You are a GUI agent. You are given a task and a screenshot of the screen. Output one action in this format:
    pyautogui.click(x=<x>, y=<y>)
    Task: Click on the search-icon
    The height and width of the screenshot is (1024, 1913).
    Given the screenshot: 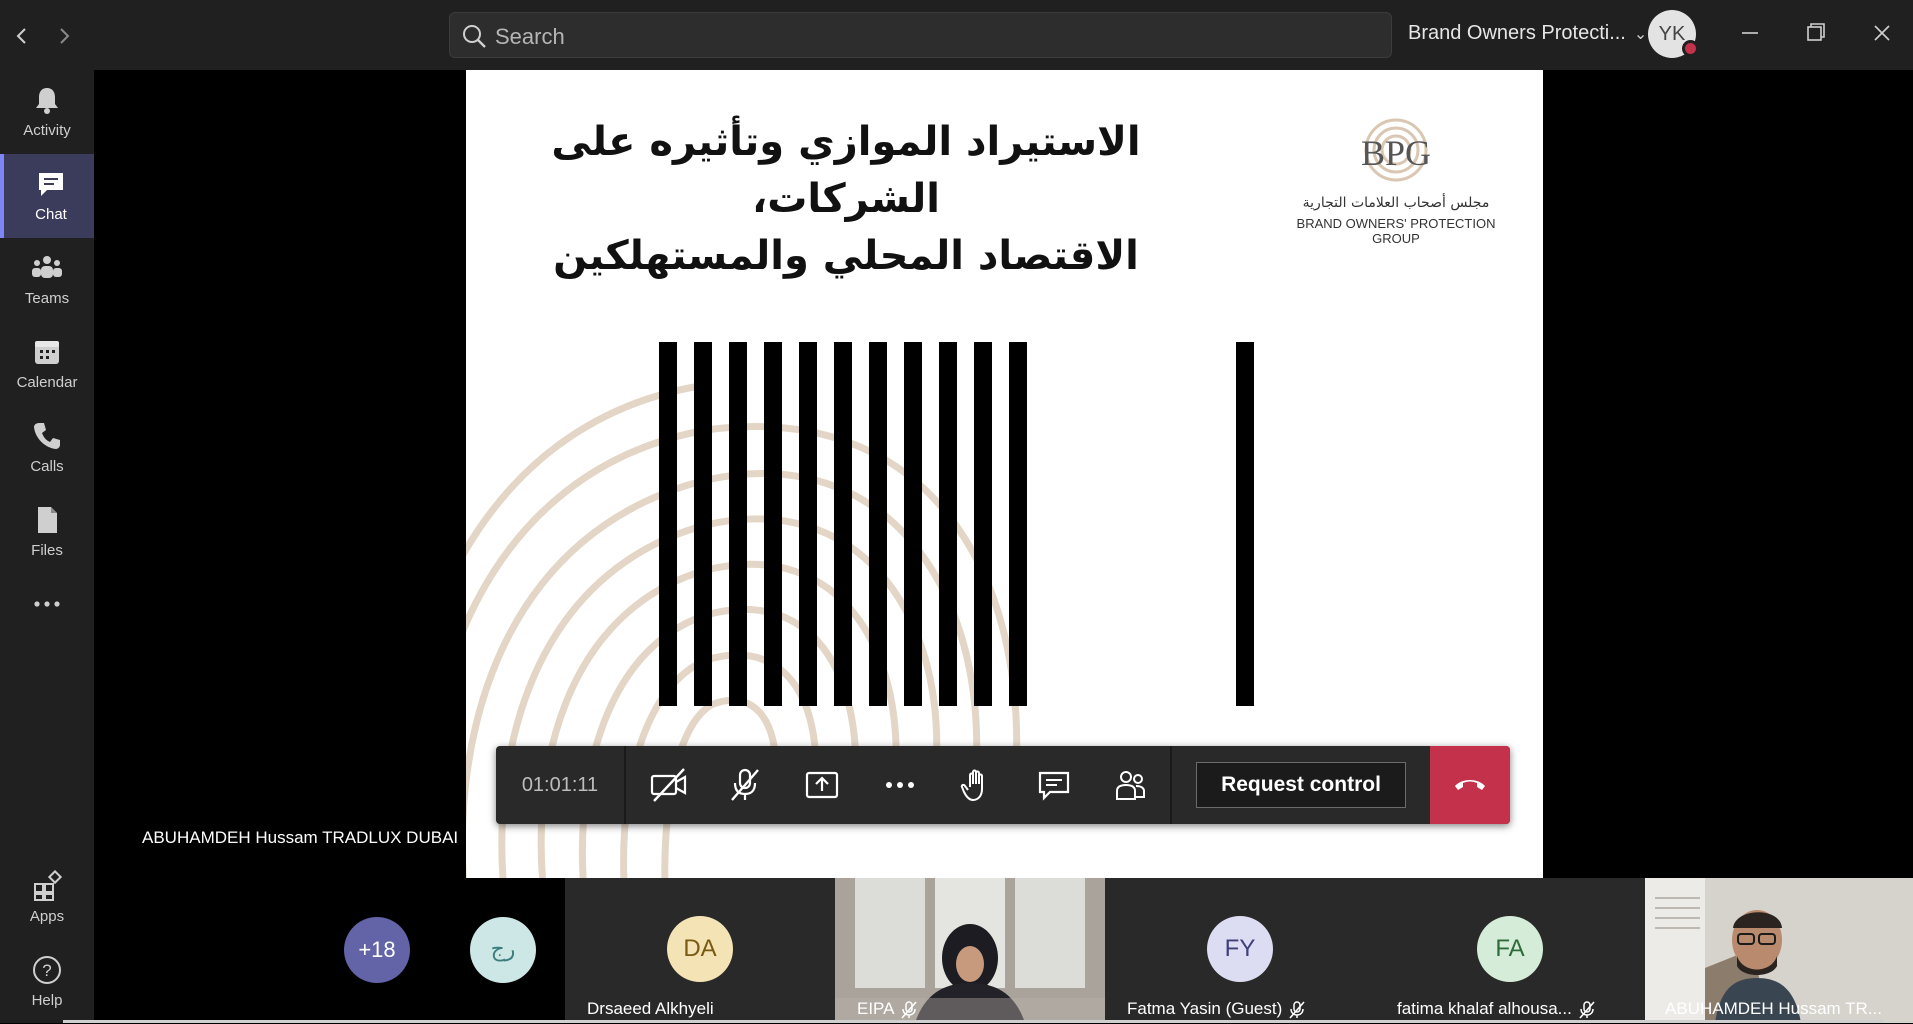 What is the action you would take?
    pyautogui.click(x=474, y=36)
    